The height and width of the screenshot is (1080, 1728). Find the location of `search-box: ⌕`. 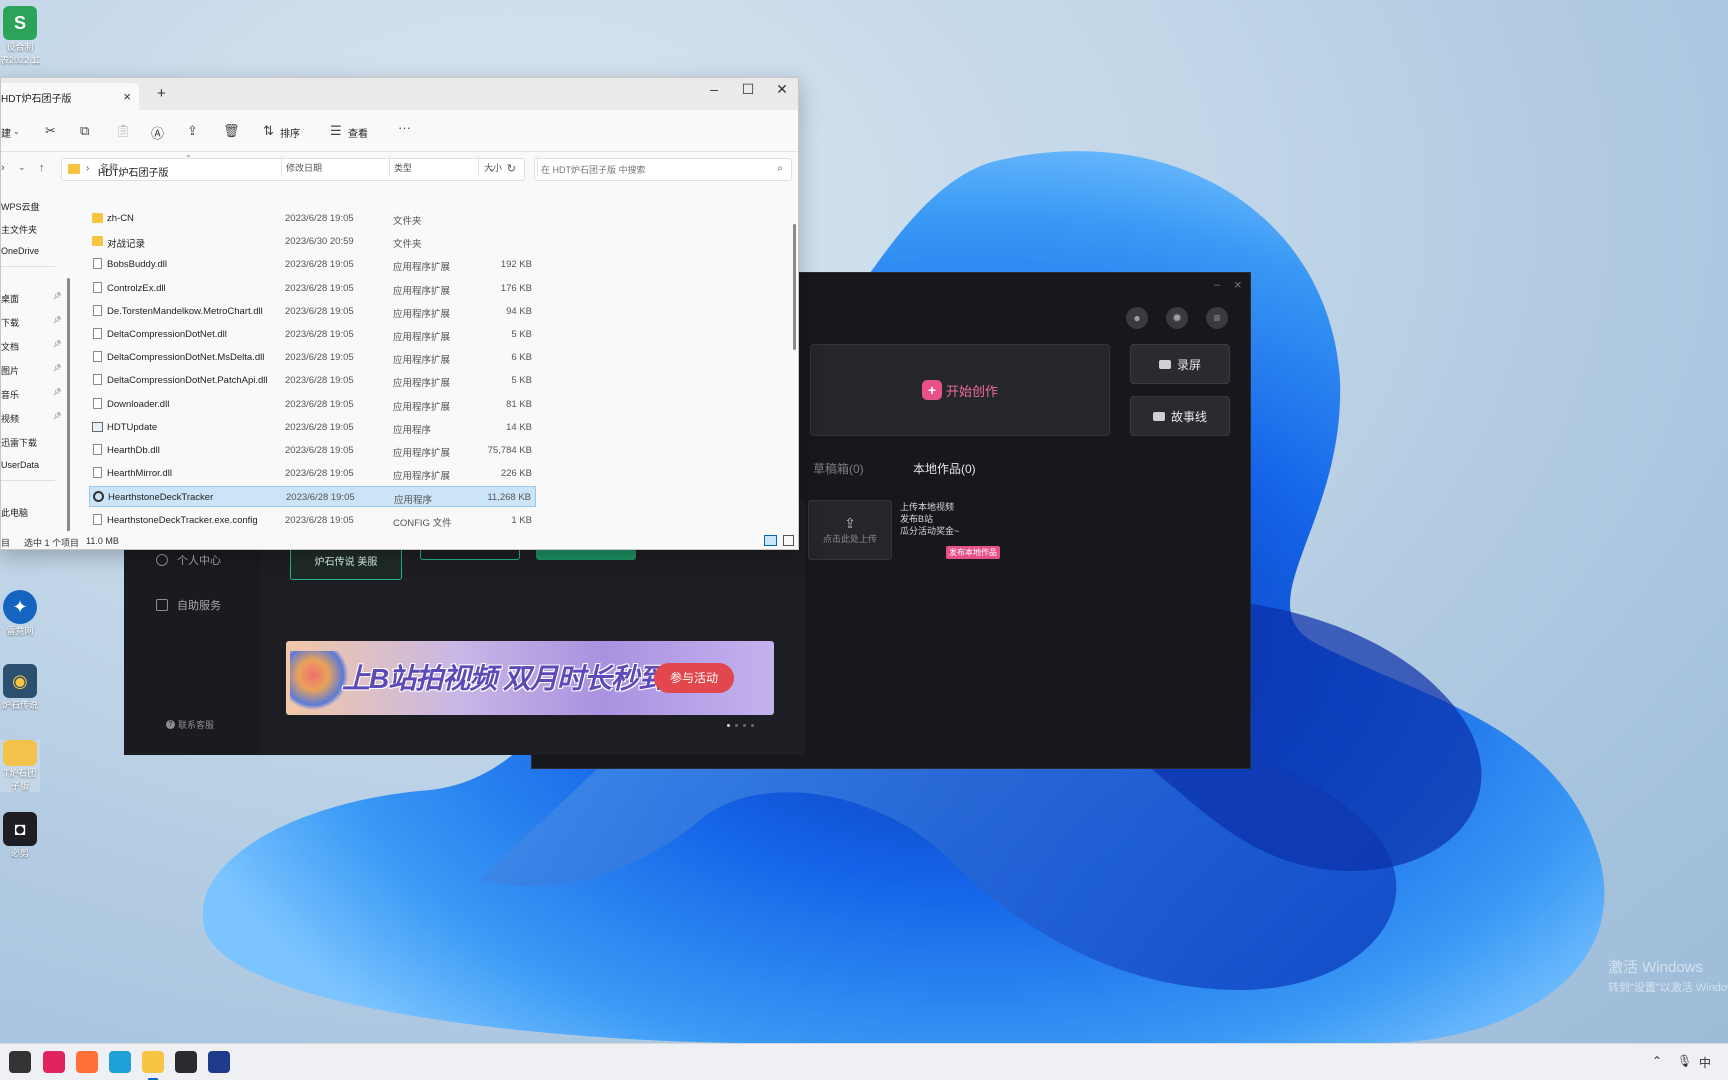

search-box: ⌕ is located at coordinates (663, 169).